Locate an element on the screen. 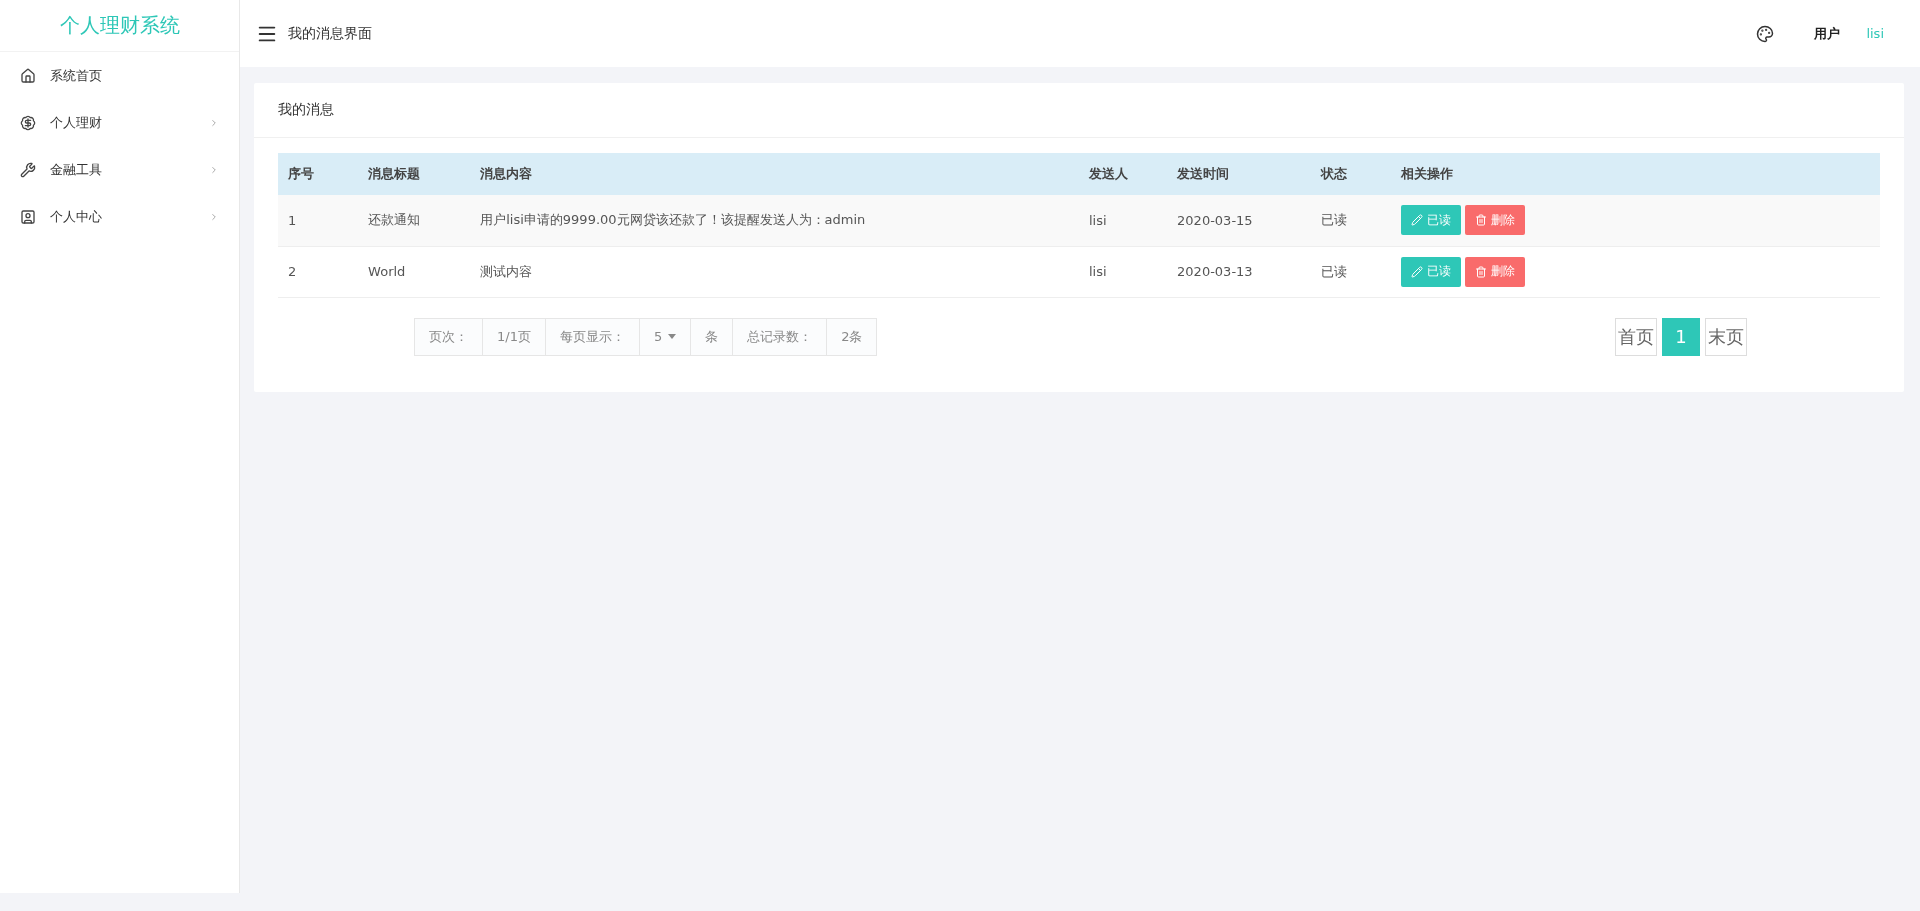 Image resolution: width=1920 pixels, height=911 pixels. sidebar-item: 金融工具 is located at coordinates (119, 169).